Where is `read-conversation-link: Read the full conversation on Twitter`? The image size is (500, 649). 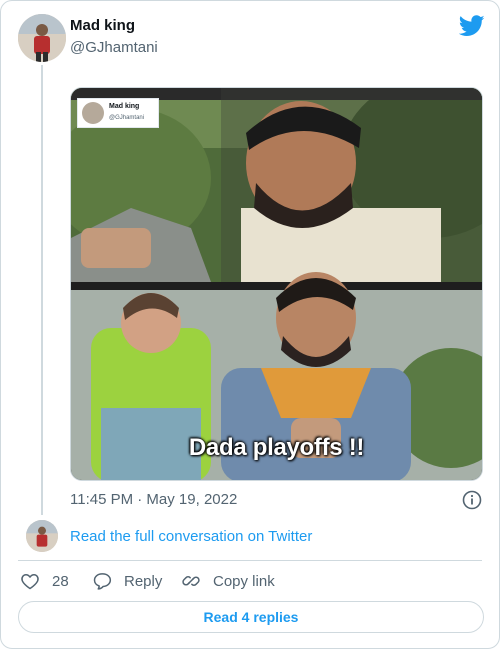
read-conversation-link: Read the full conversation on Twitter is located at coordinates (191, 536).